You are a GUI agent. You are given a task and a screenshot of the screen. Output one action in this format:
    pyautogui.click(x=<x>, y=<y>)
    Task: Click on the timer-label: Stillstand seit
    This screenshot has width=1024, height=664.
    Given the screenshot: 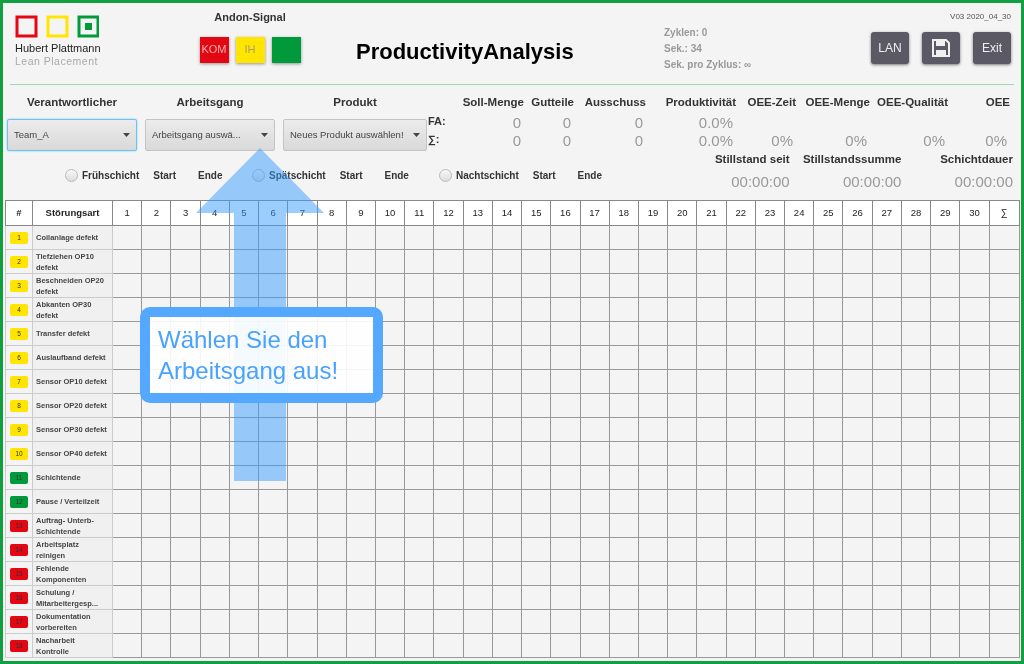 What is the action you would take?
    pyautogui.click(x=751, y=159)
    